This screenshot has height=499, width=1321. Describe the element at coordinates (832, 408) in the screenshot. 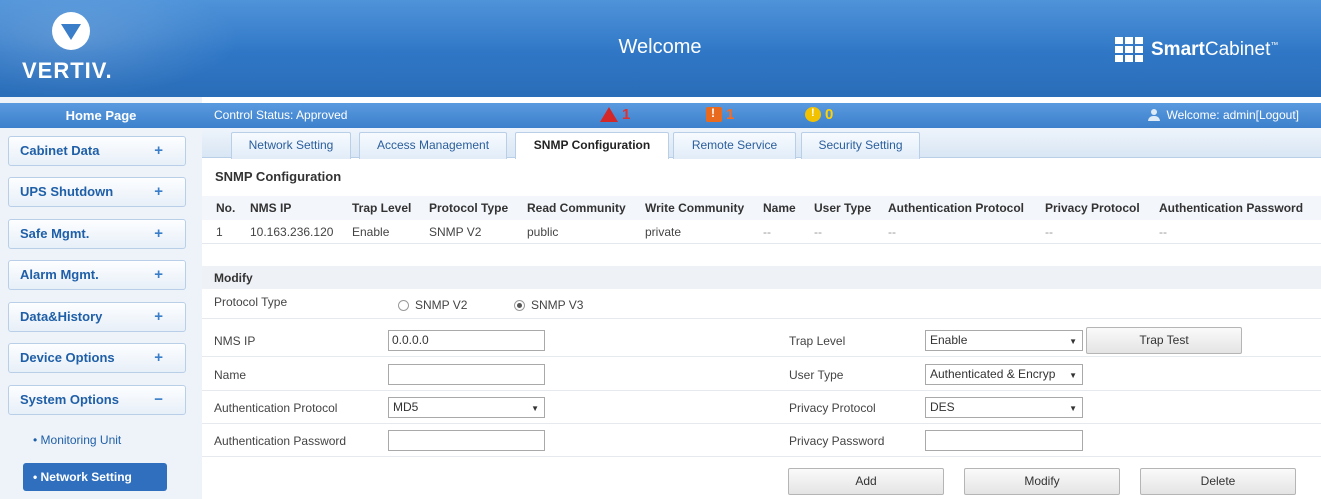

I see `privacy-protocol-label: Privacy Protocol` at that location.